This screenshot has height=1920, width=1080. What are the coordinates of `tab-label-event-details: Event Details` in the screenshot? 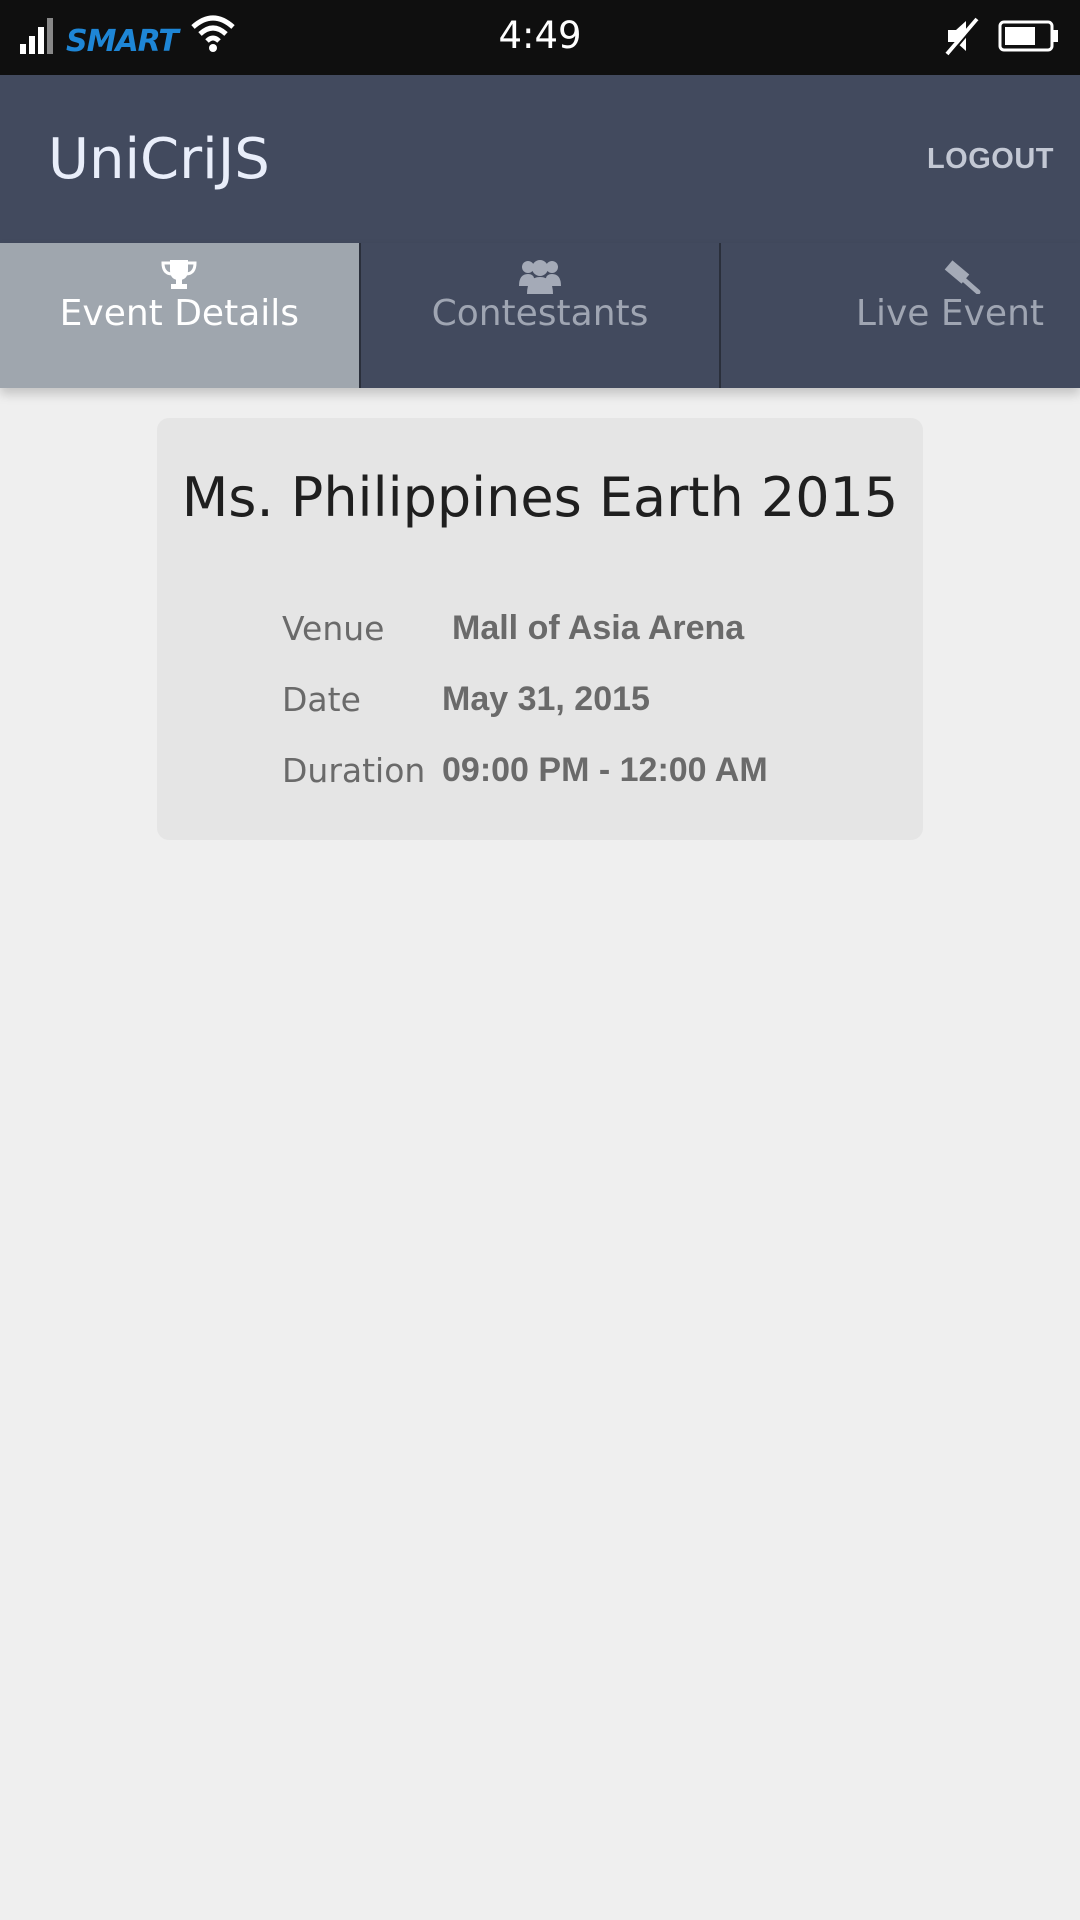 It's located at (179, 313).